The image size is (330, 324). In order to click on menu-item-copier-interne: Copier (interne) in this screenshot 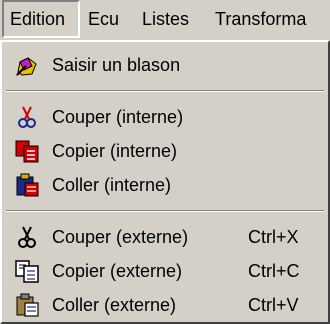, I will do `click(165, 151)`.